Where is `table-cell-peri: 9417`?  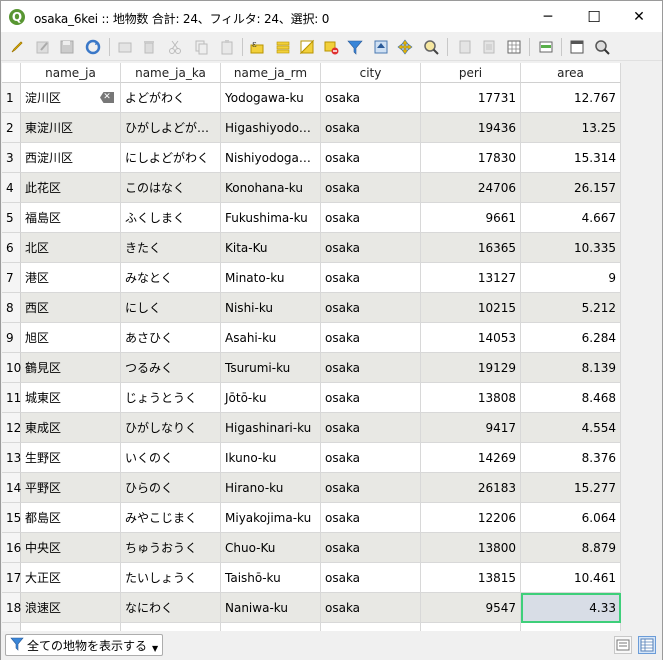 table-cell-peri: 9417 is located at coordinates (471, 428).